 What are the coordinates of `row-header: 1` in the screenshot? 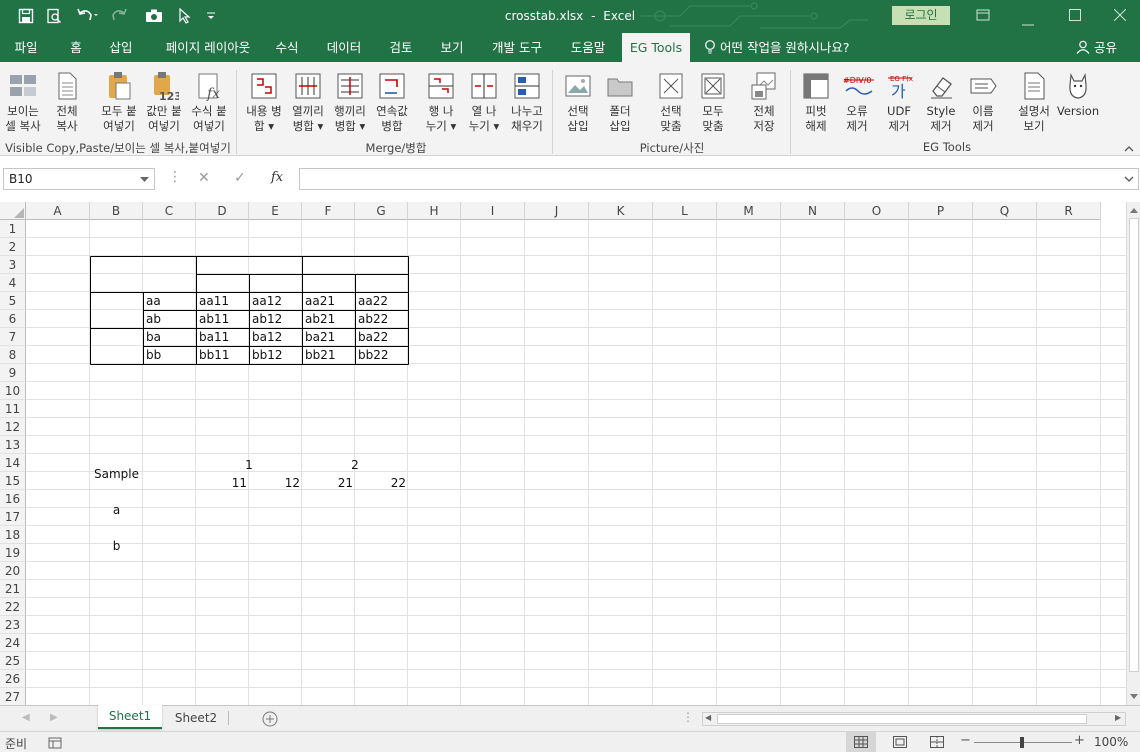 It's located at (13, 229).